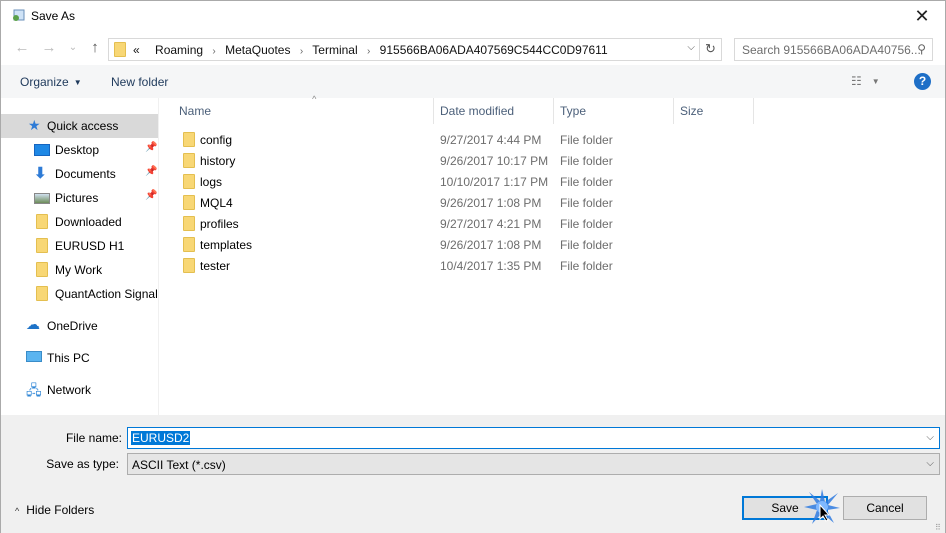 The image size is (946, 533). I want to click on table-row: templates 9/26/2017 1:08 PM File folder, so click(552, 244).